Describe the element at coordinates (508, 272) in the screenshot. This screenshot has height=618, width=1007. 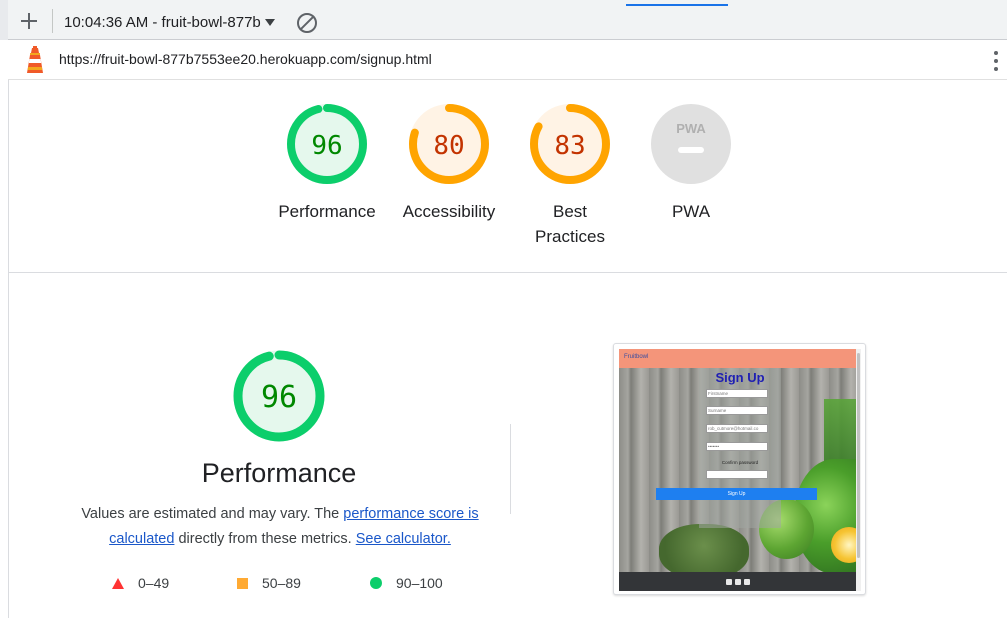
I see `section-divider` at that location.